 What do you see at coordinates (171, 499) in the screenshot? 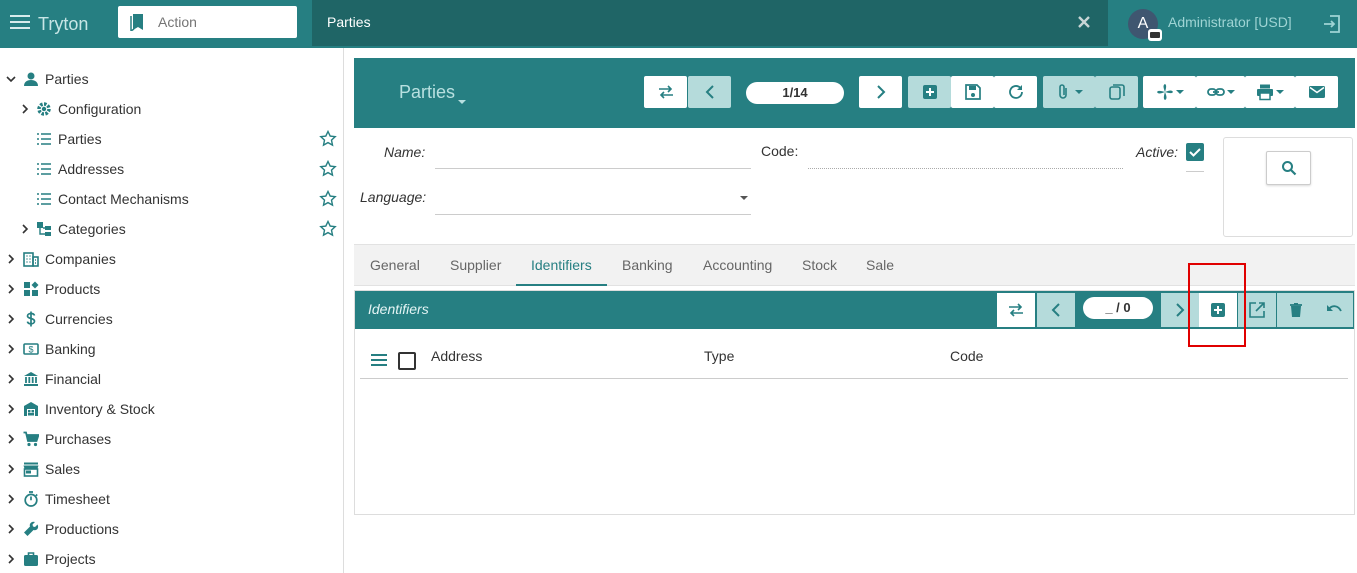
I see `sidebar-item-timesheet: Timesheet` at bounding box center [171, 499].